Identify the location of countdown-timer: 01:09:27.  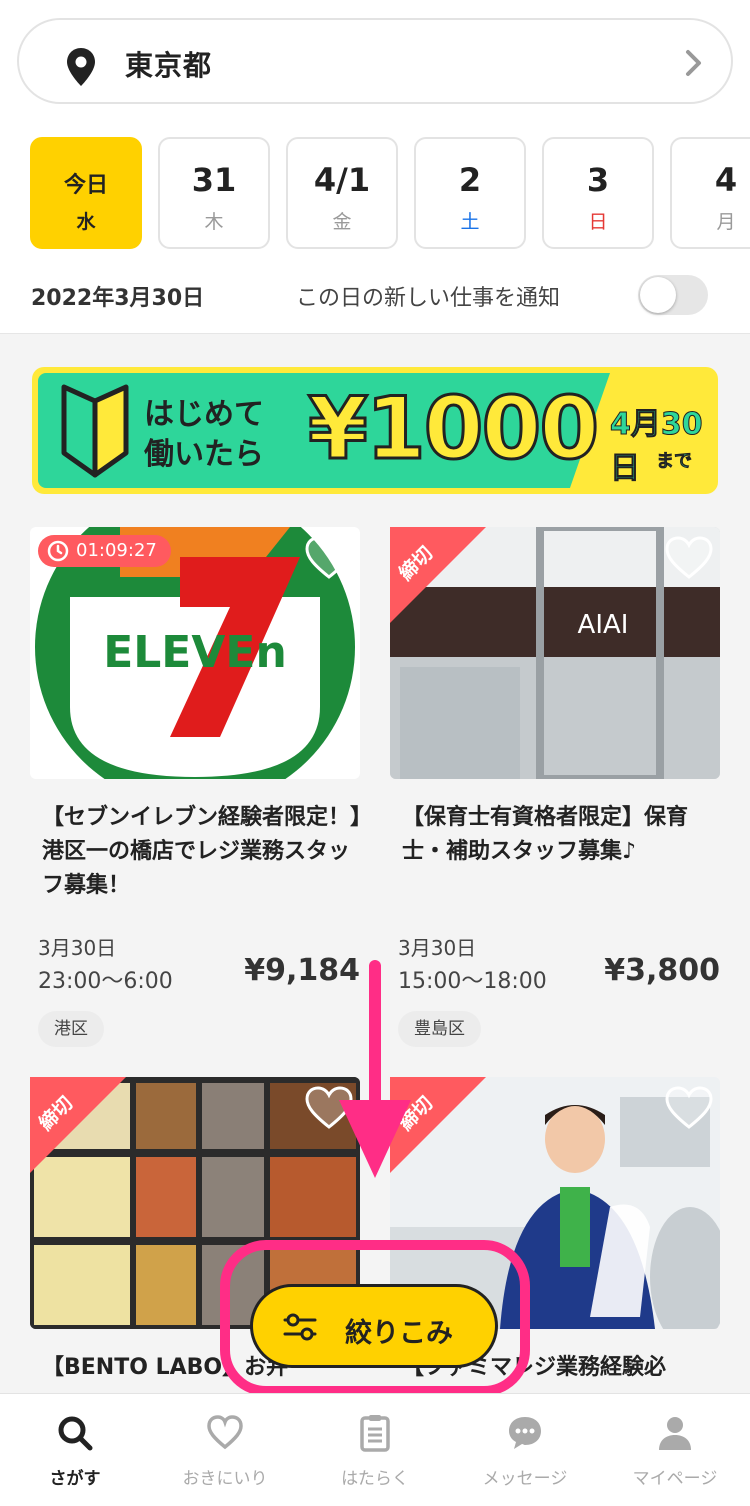
(104, 551).